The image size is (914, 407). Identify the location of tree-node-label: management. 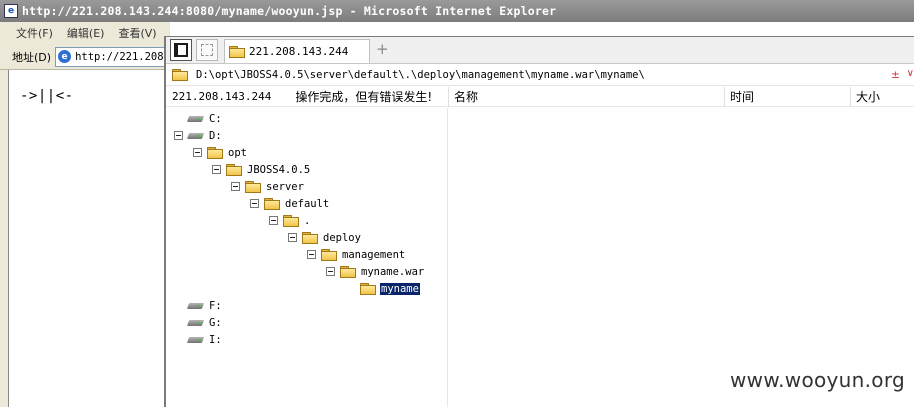
(374, 254).